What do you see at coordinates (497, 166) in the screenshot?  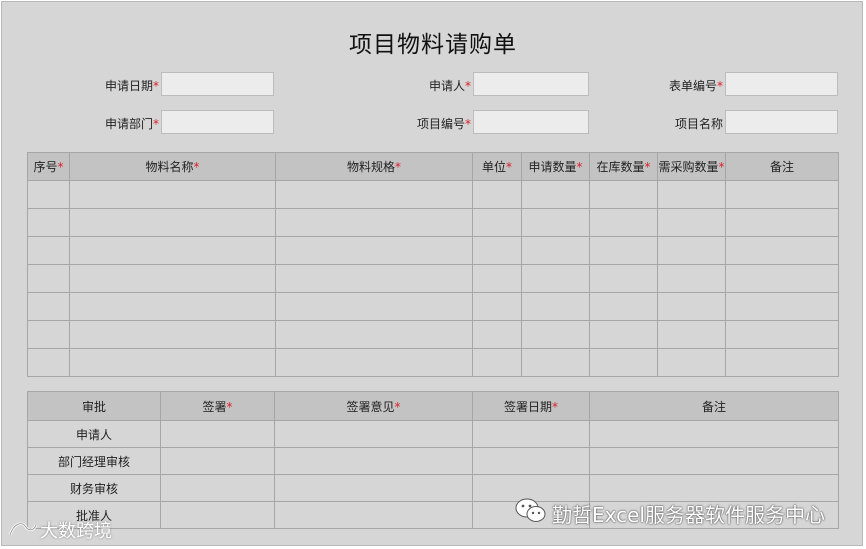 I see `header-unit: 单位*` at bounding box center [497, 166].